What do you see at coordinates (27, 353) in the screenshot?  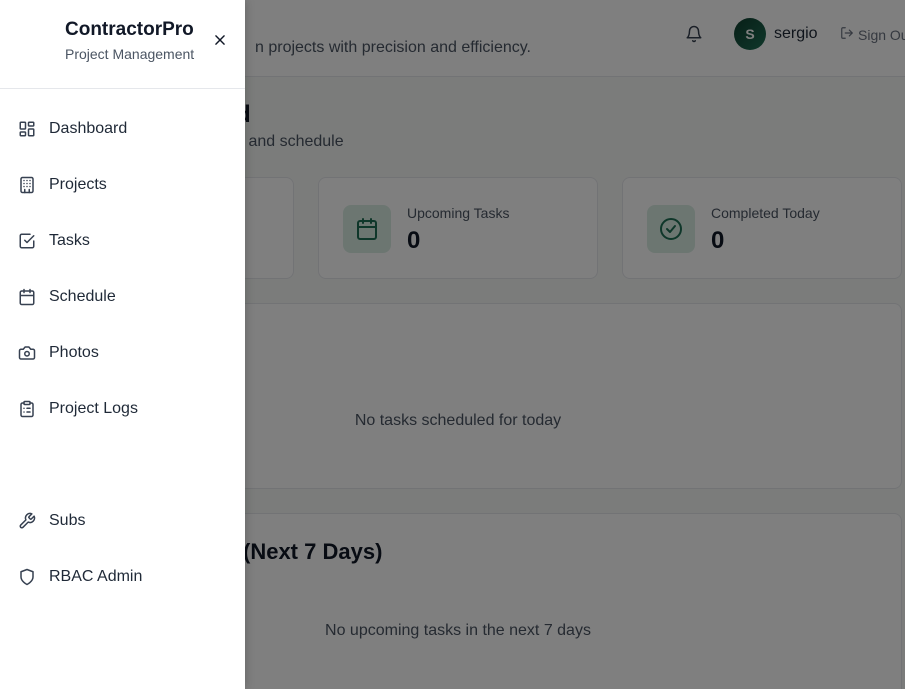 I see `camera-icon` at bounding box center [27, 353].